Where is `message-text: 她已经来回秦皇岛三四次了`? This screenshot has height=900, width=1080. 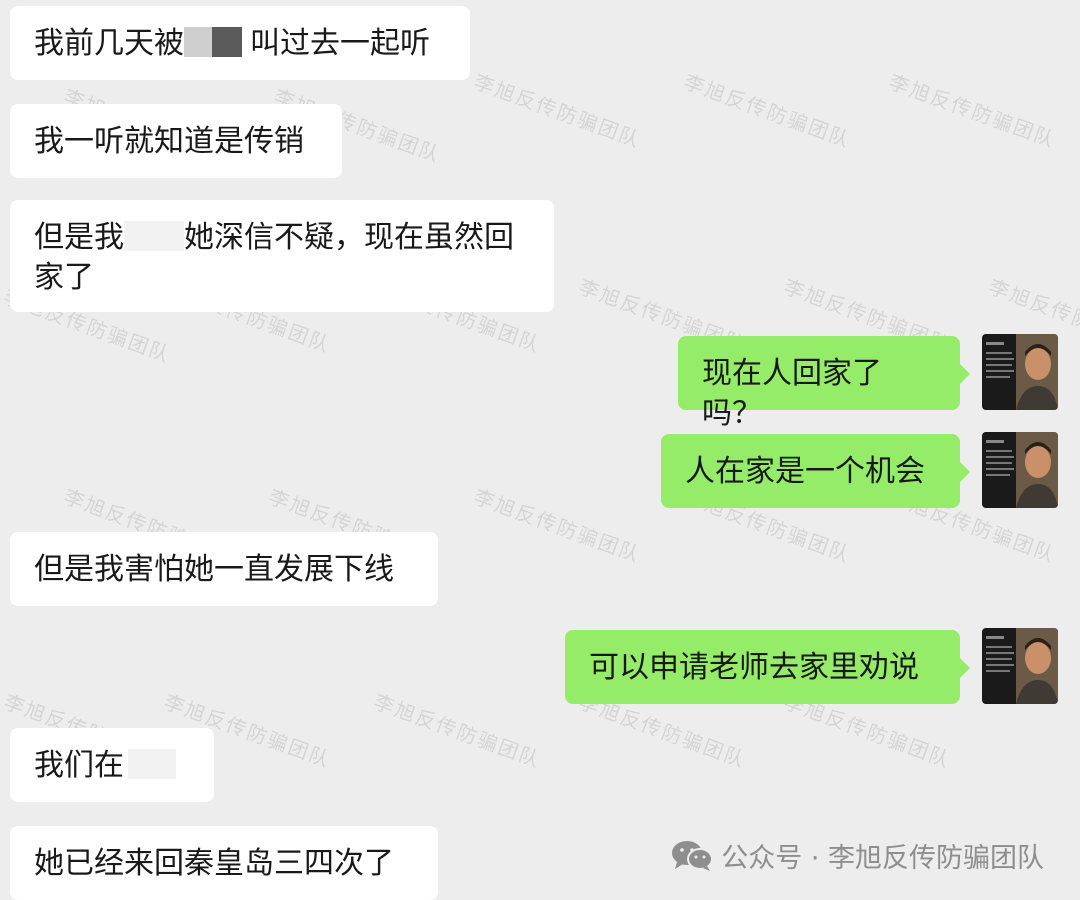 message-text: 她已经来回秦皇岛三四次了 is located at coordinates (214, 863).